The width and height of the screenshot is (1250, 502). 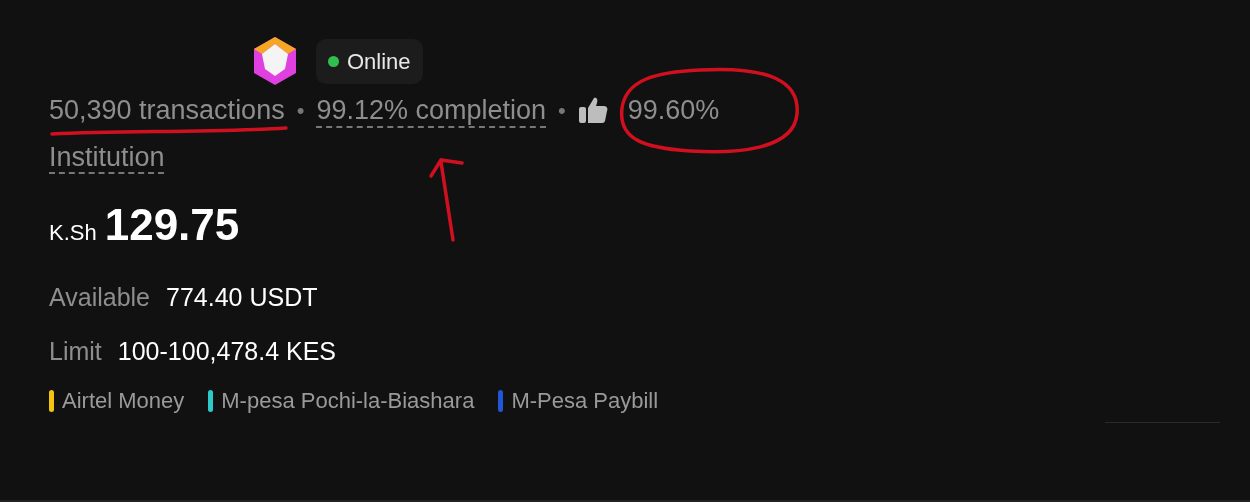 I want to click on payment-method: Airtel Money, so click(x=123, y=401).